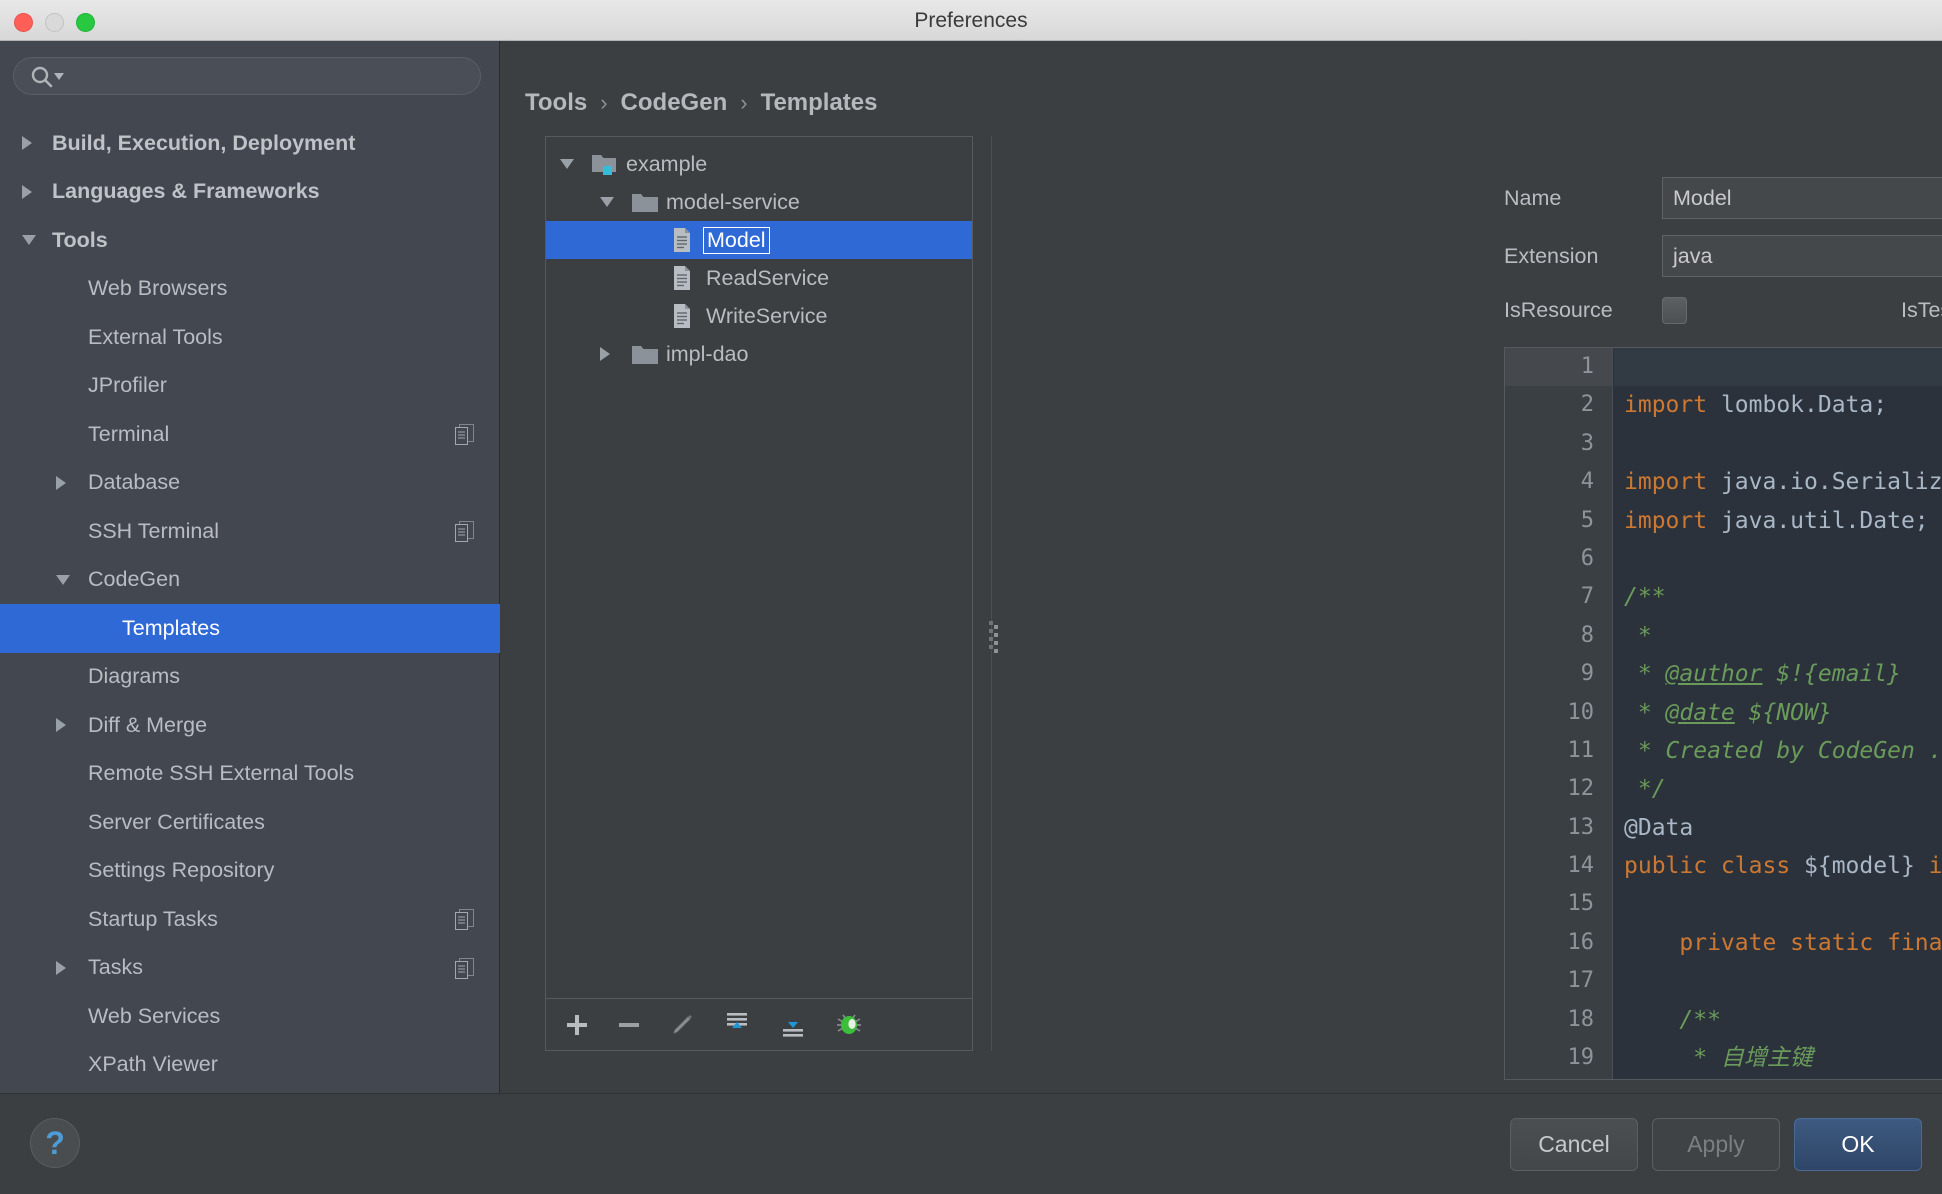 The image size is (1942, 1194). Describe the element at coordinates (250, 628) in the screenshot. I see `sidebar-item-templates: Templates` at that location.